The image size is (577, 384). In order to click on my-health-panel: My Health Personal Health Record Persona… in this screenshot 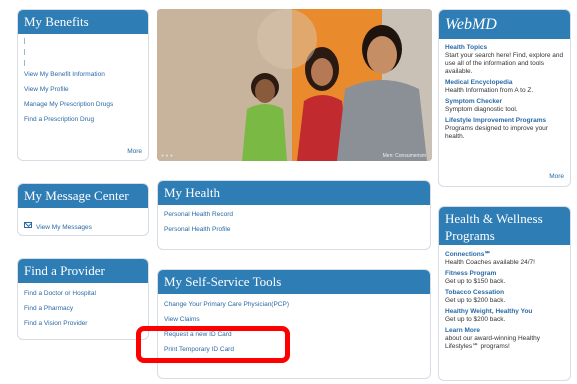, I will do `click(294, 215)`.